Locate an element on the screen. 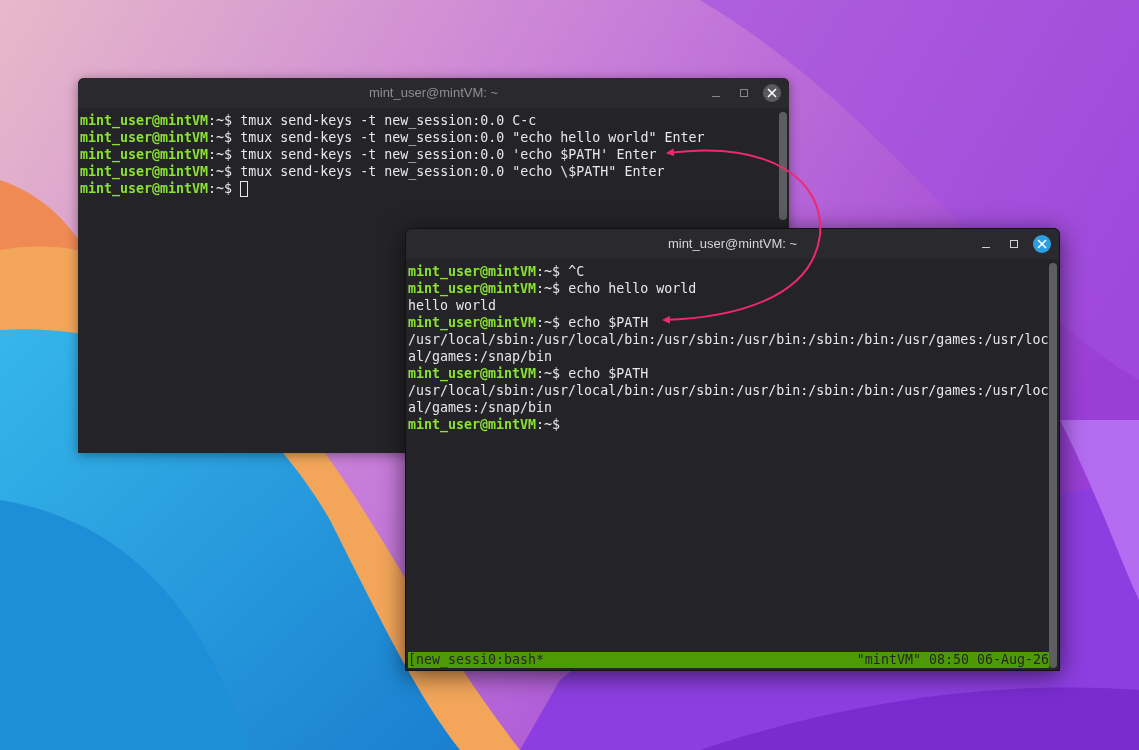 This screenshot has height=750, width=1139. command-text: tmux send-keys -t new_session:0.0 "echo hello world" Enter is located at coordinates (472, 137).